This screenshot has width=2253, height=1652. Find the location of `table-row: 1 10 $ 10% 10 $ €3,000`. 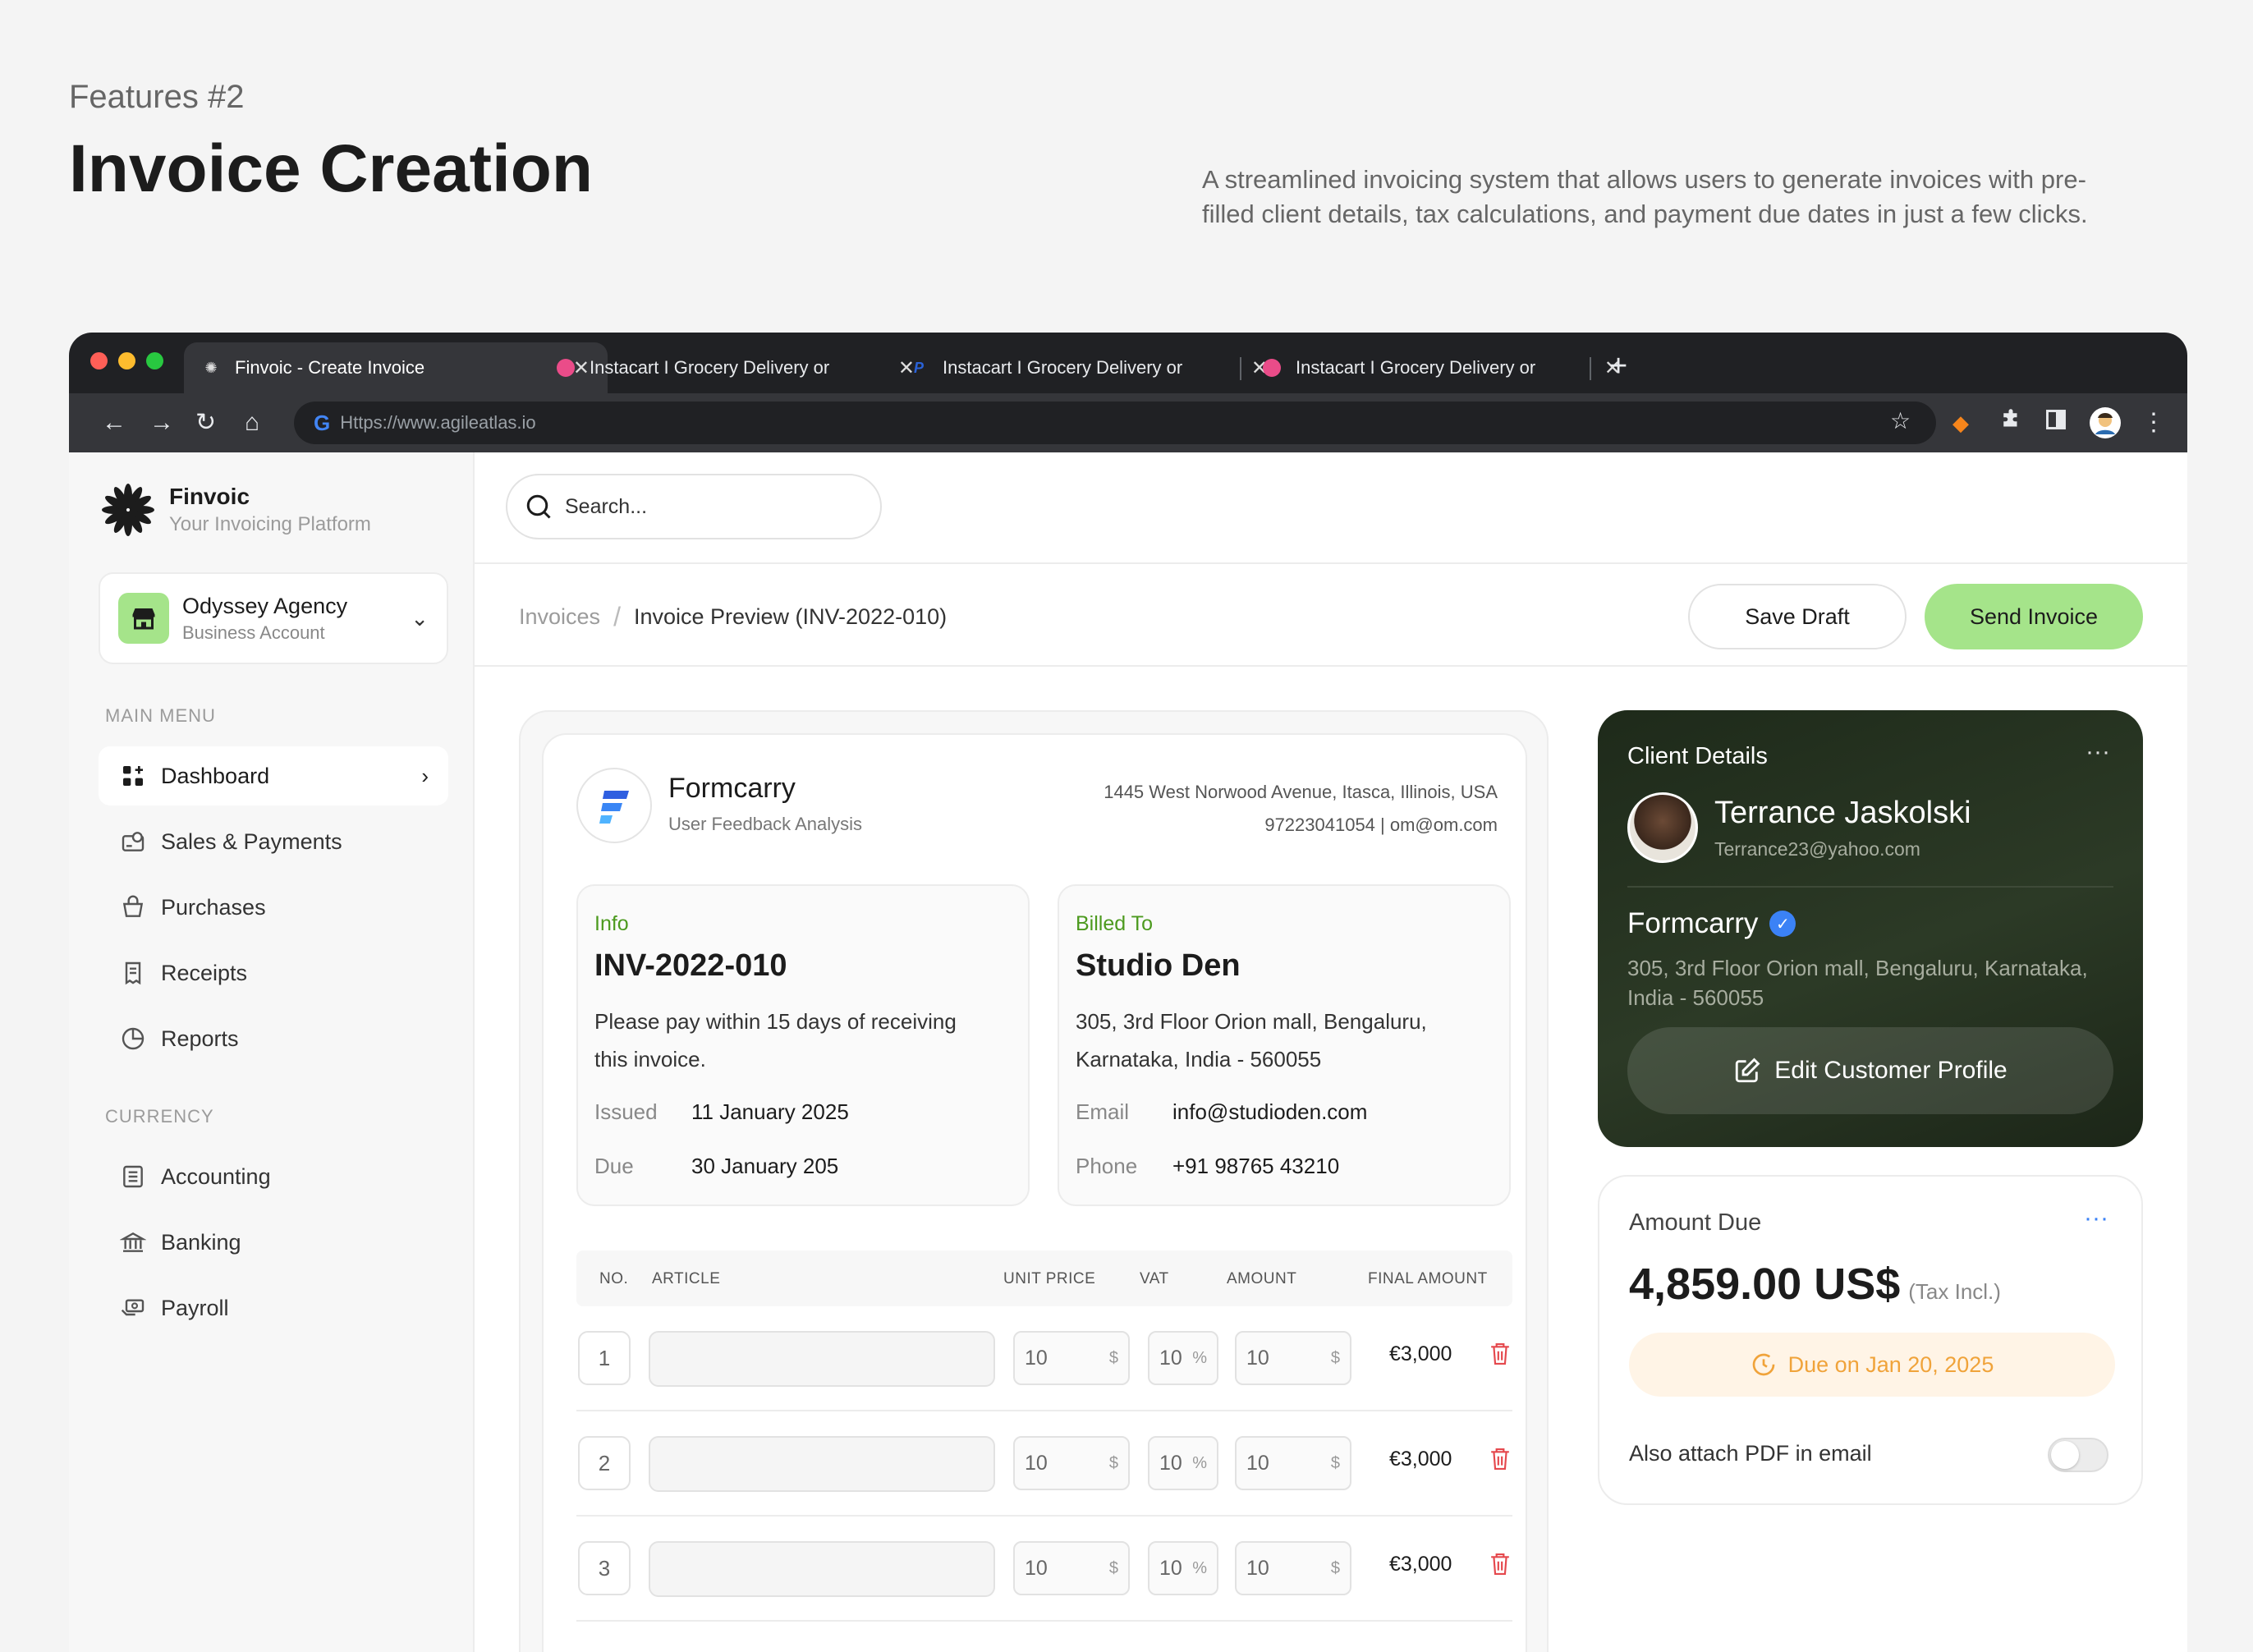

table-row: 1 10 $ 10% 10 $ €3,000 is located at coordinates (1044, 1359).